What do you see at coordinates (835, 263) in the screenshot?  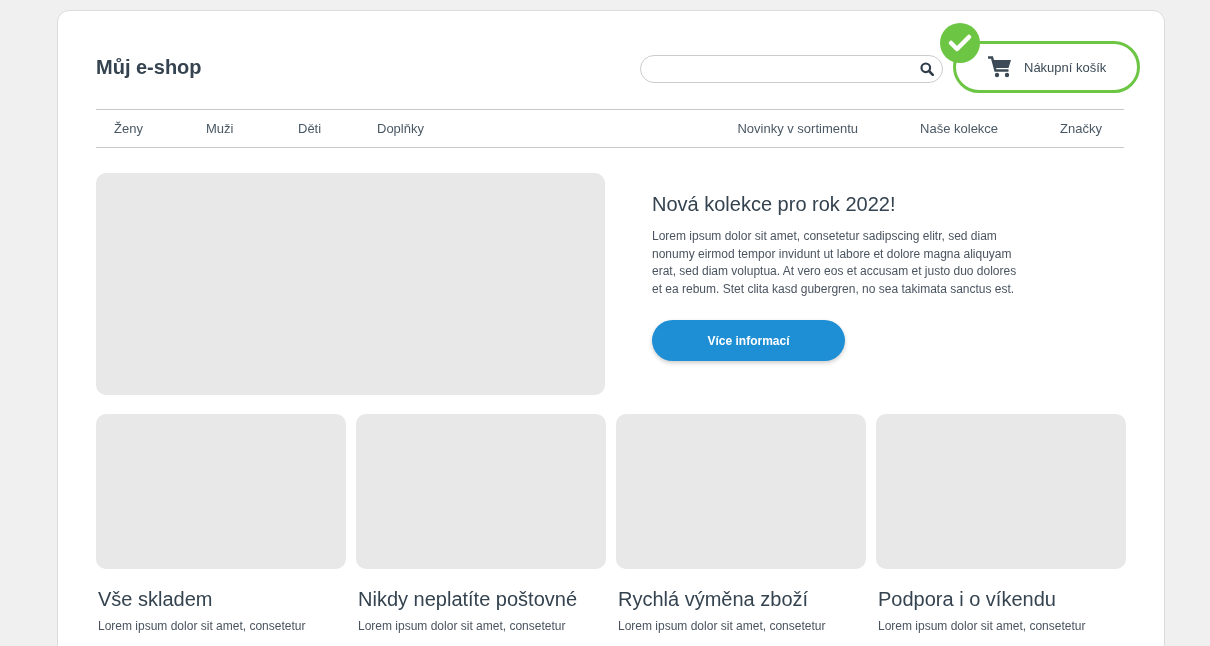 I see `hero-text: Lorem ipsum dolor sit amet, consetetur sadipscing elitr, sed diam nonumy eirmod tempor invidunt ut labore et dolore magna aliquyam erat, sed diam voluptua. At vero eos et accusam et justo duo dolores et ea rebum. Stet clita kasd gubergren, no sea takimata sanctus est.` at bounding box center [835, 263].